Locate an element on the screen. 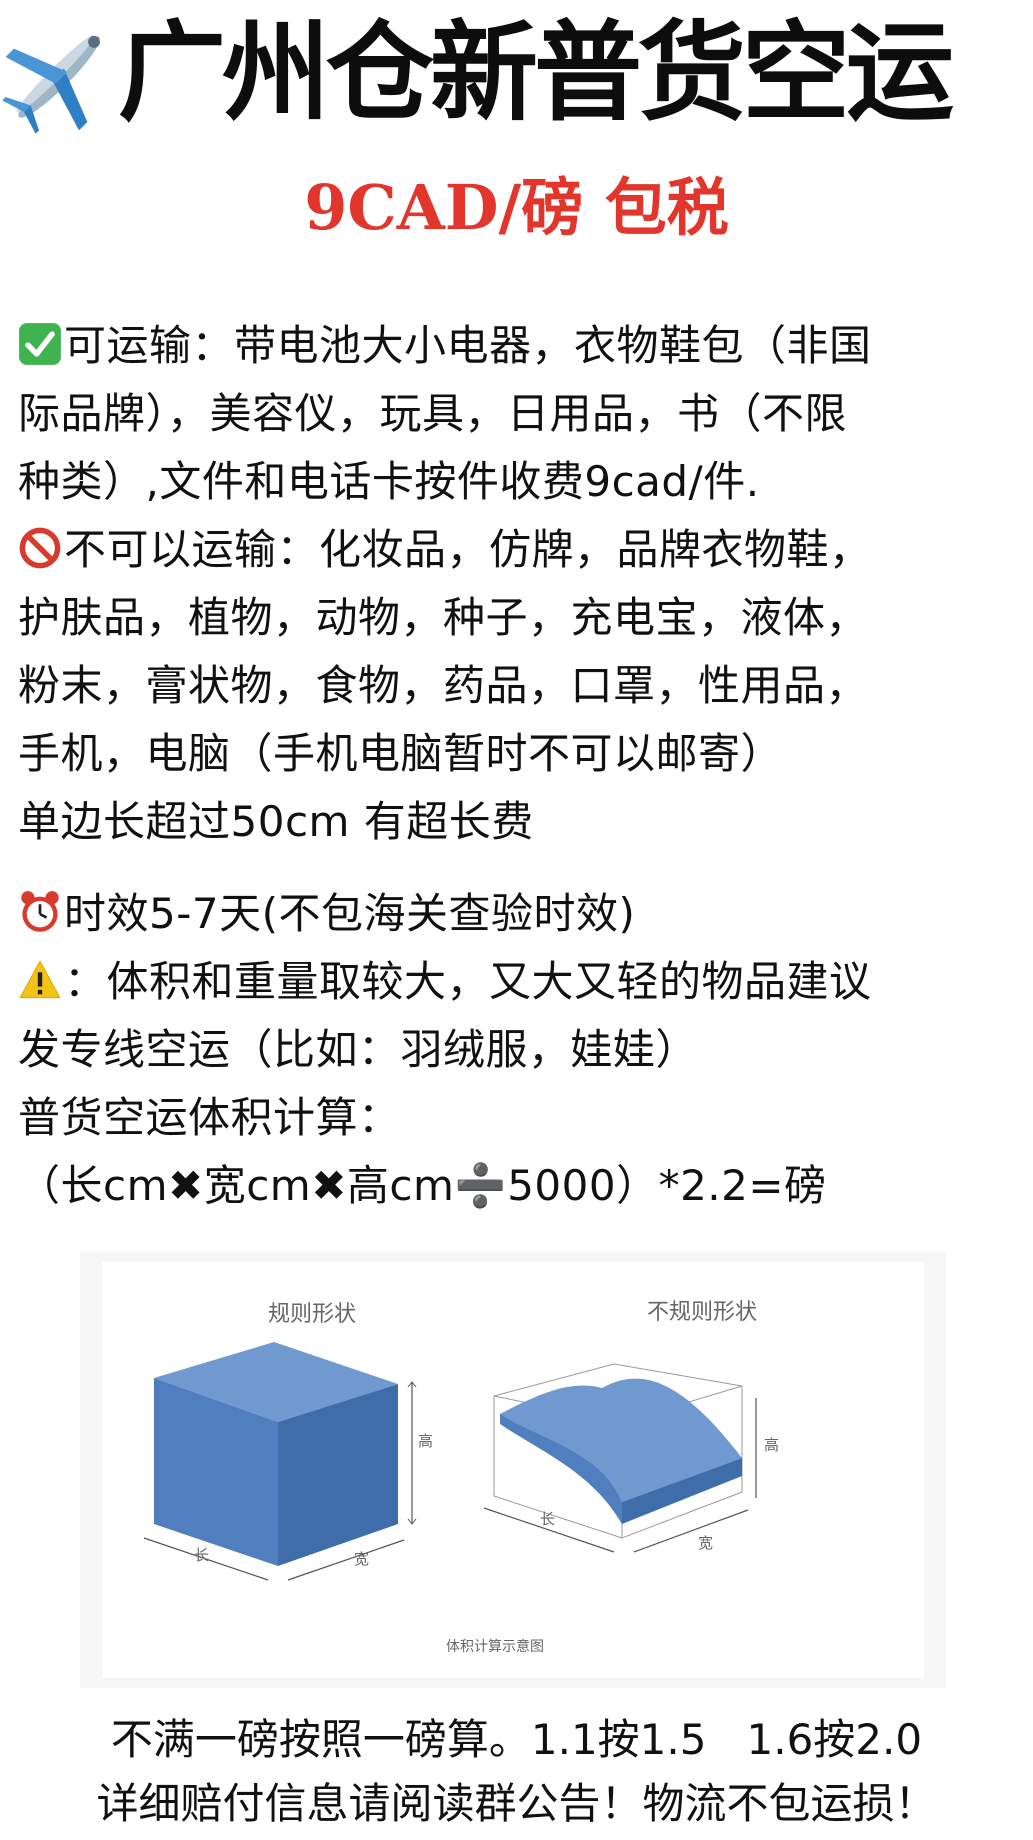 This screenshot has width=1033, height=1840. check-mark-icon is located at coordinates (40, 344).